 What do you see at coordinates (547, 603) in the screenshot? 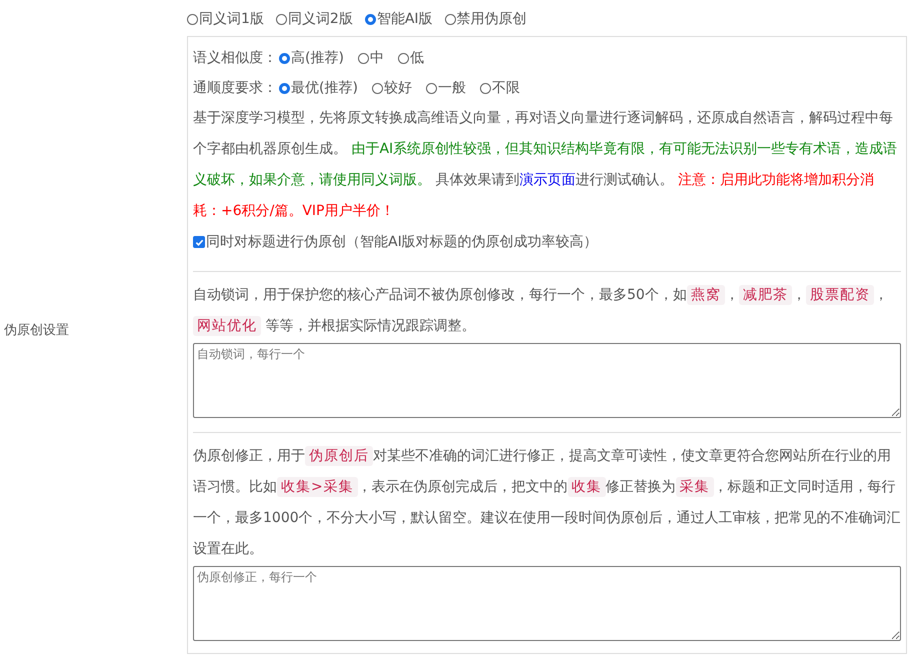
I see `corrections-field: 伪原创修正，每行一个` at bounding box center [547, 603].